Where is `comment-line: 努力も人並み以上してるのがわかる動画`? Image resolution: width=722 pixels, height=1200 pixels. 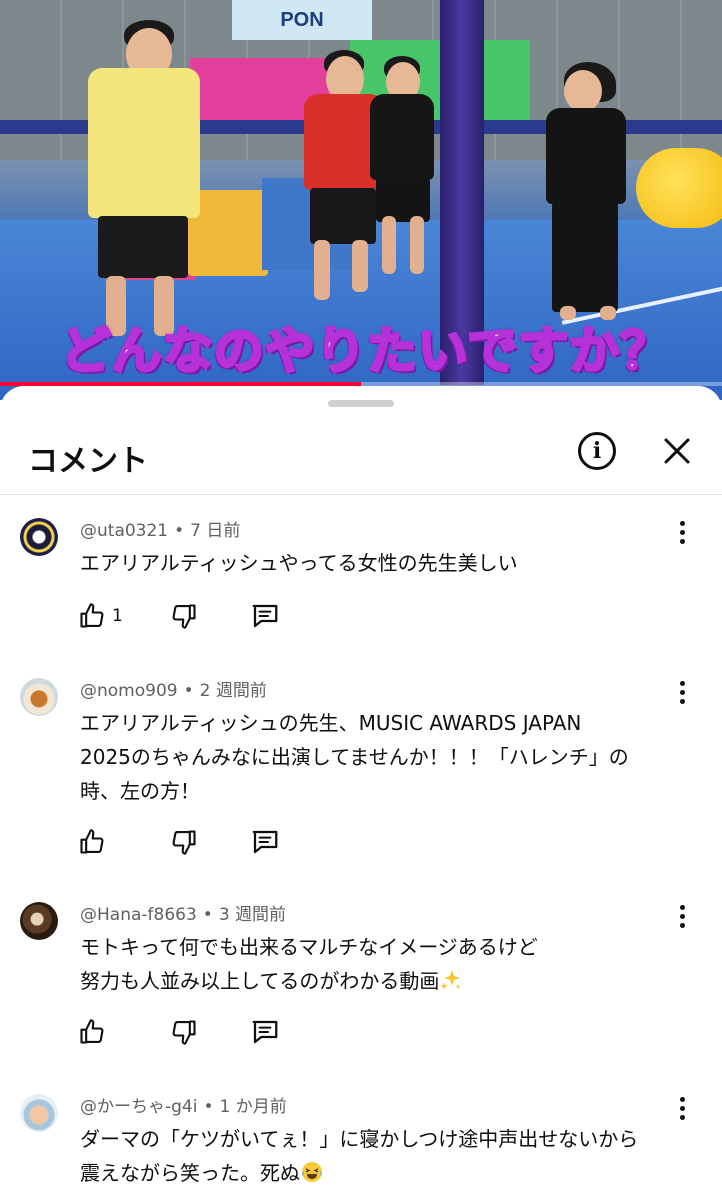 comment-line: 努力も人並み以上してるのがわかる動画 is located at coordinates (260, 981).